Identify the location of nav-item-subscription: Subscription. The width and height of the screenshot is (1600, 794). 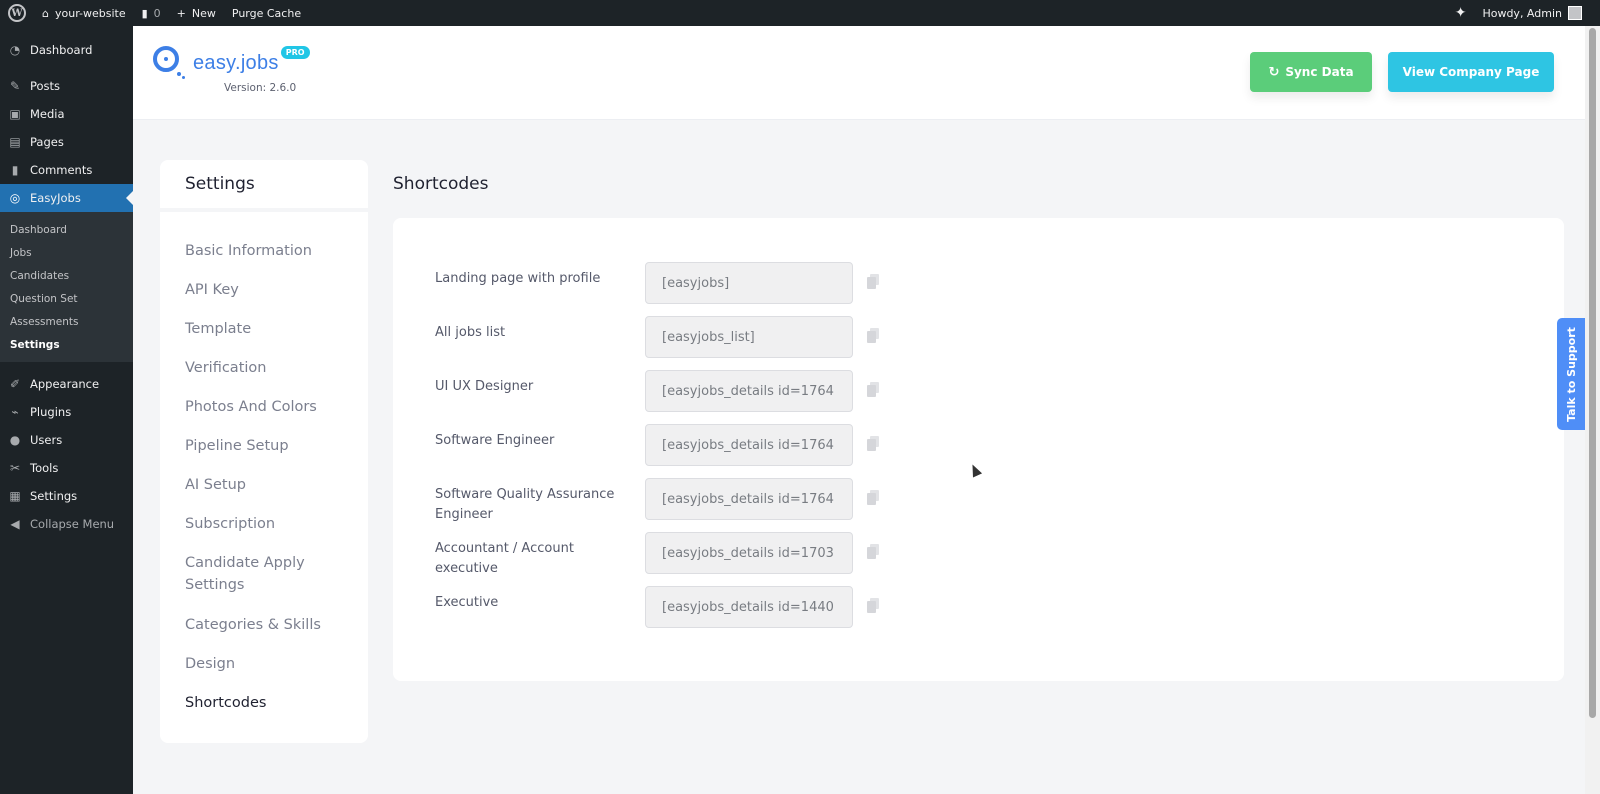
(264, 524).